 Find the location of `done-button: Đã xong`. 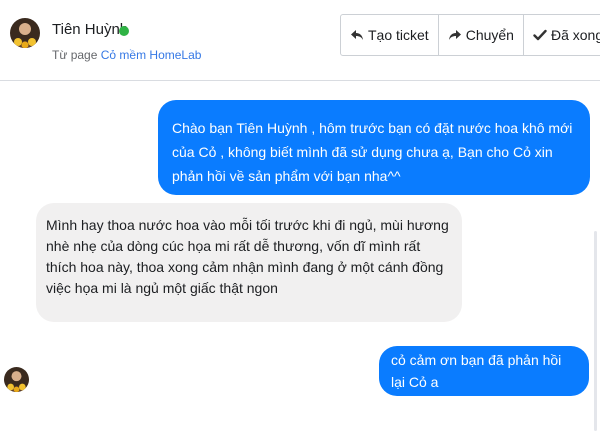

done-button: Đã xong is located at coordinates (562, 35).